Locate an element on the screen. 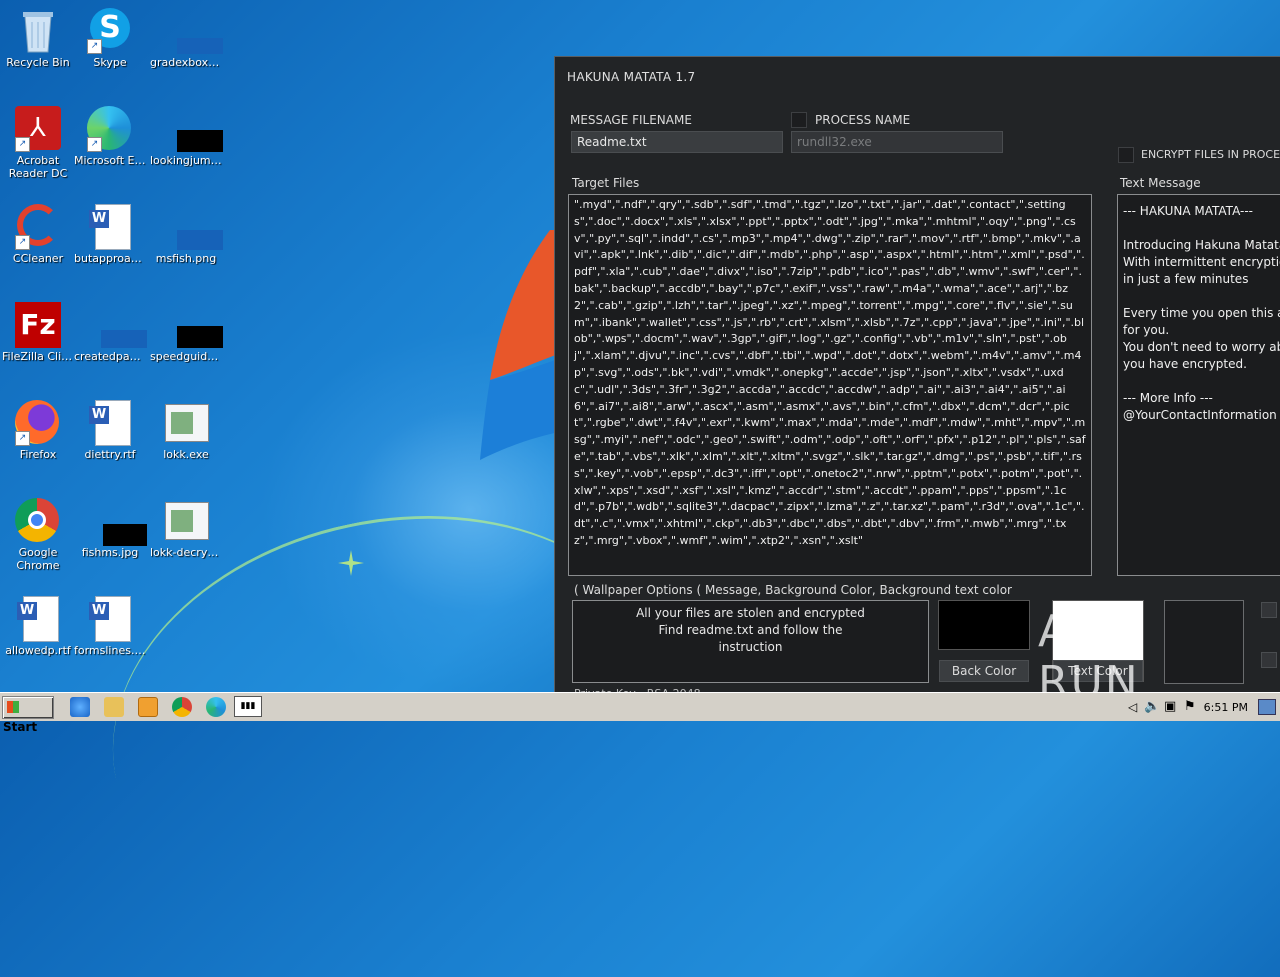  filezilla-icon: Fz is located at coordinates (38, 325).